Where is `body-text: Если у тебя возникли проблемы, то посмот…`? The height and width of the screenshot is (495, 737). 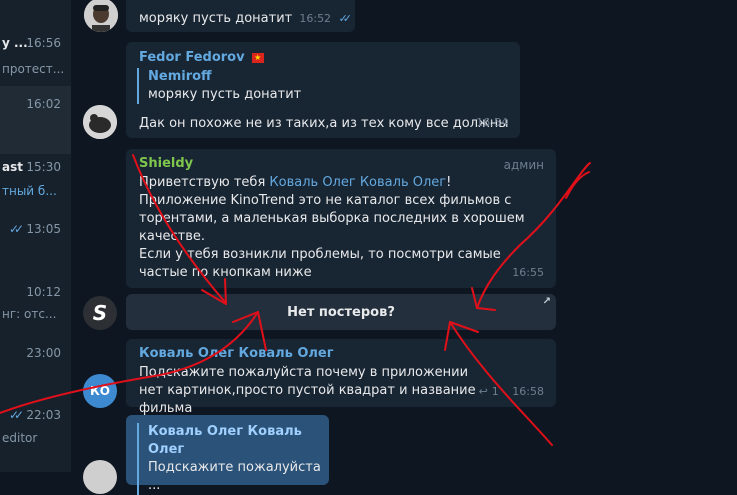 body-text: Если у тебя возникли проблемы, то посмот… is located at coordinates (320, 263).